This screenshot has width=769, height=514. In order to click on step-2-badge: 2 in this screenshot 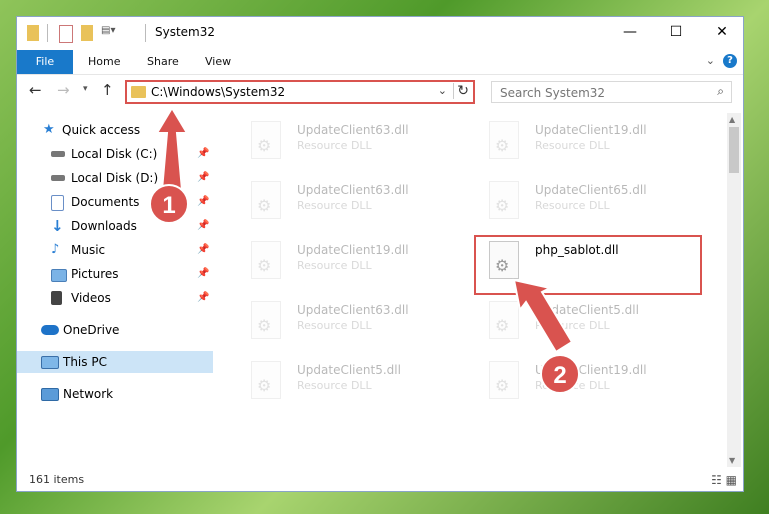, I will do `click(560, 374)`.